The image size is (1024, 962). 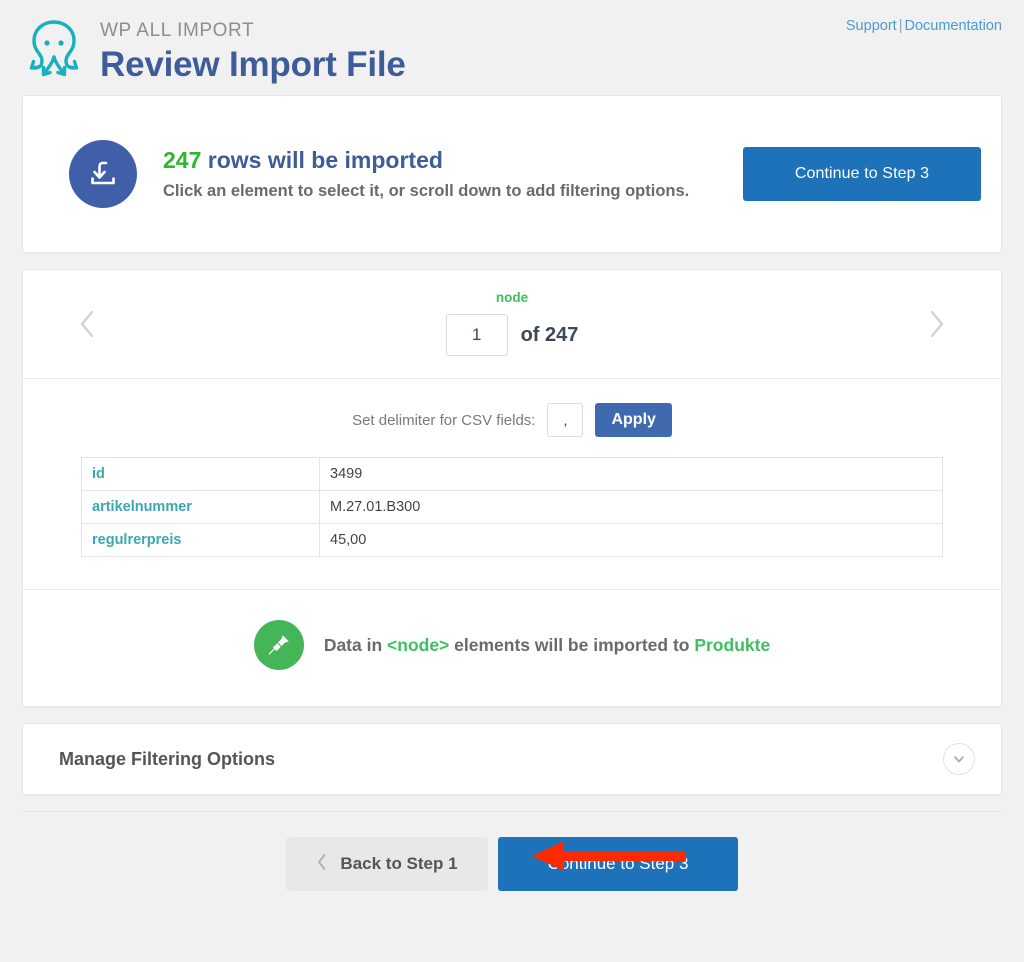 I want to click on back-to-step-1-button: Back to Step 1, so click(x=387, y=864).